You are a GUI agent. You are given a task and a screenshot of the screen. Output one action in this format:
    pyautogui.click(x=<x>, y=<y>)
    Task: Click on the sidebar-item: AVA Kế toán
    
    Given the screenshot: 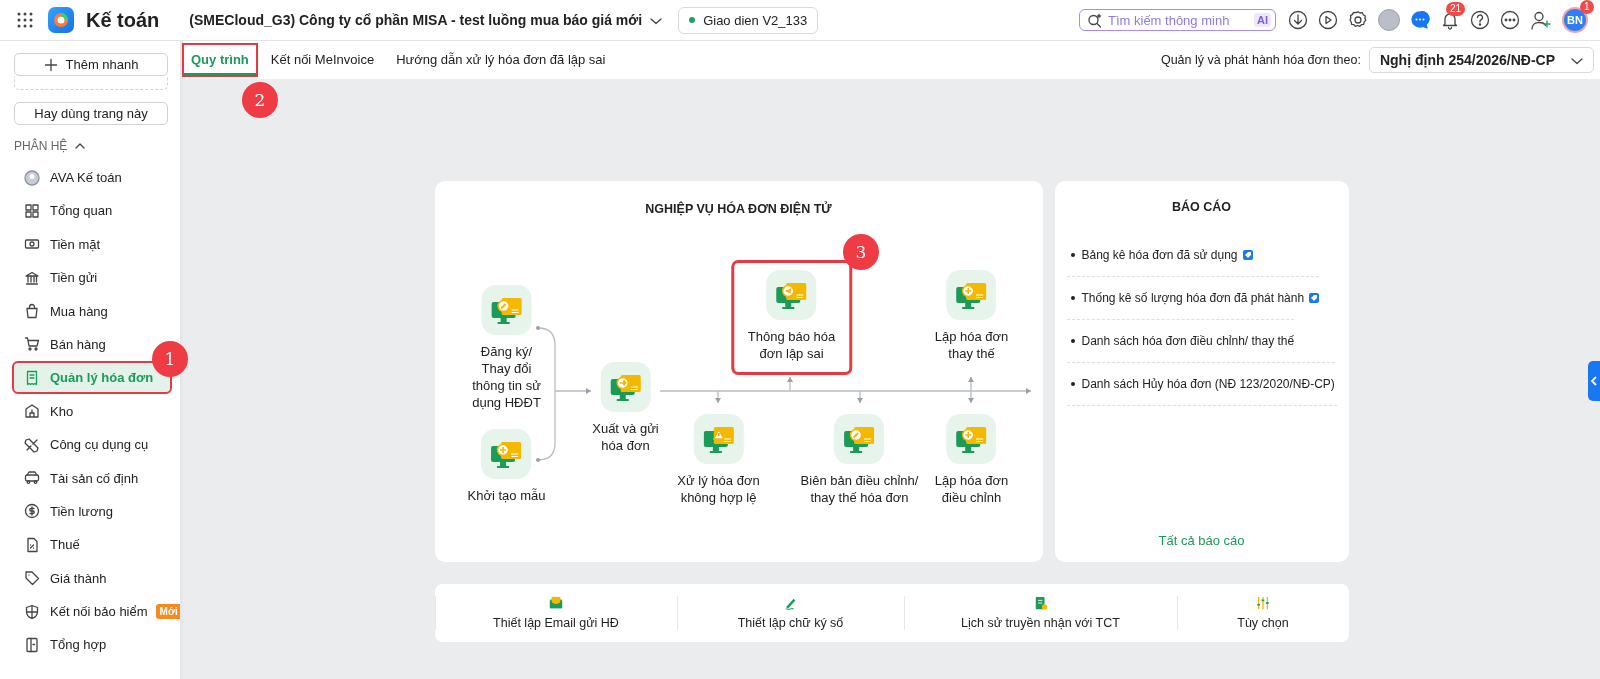 What is the action you would take?
    pyautogui.click(x=68, y=177)
    